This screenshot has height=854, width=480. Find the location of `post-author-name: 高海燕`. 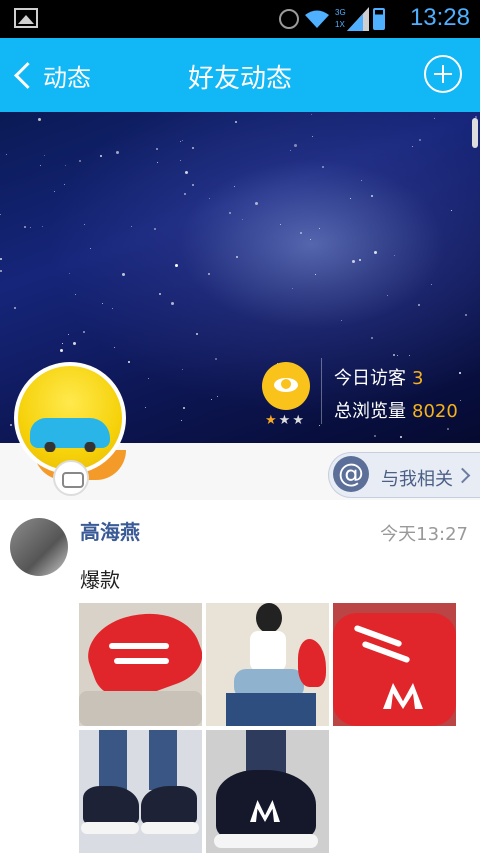

post-author-name: 高海燕 is located at coordinates (110, 530).